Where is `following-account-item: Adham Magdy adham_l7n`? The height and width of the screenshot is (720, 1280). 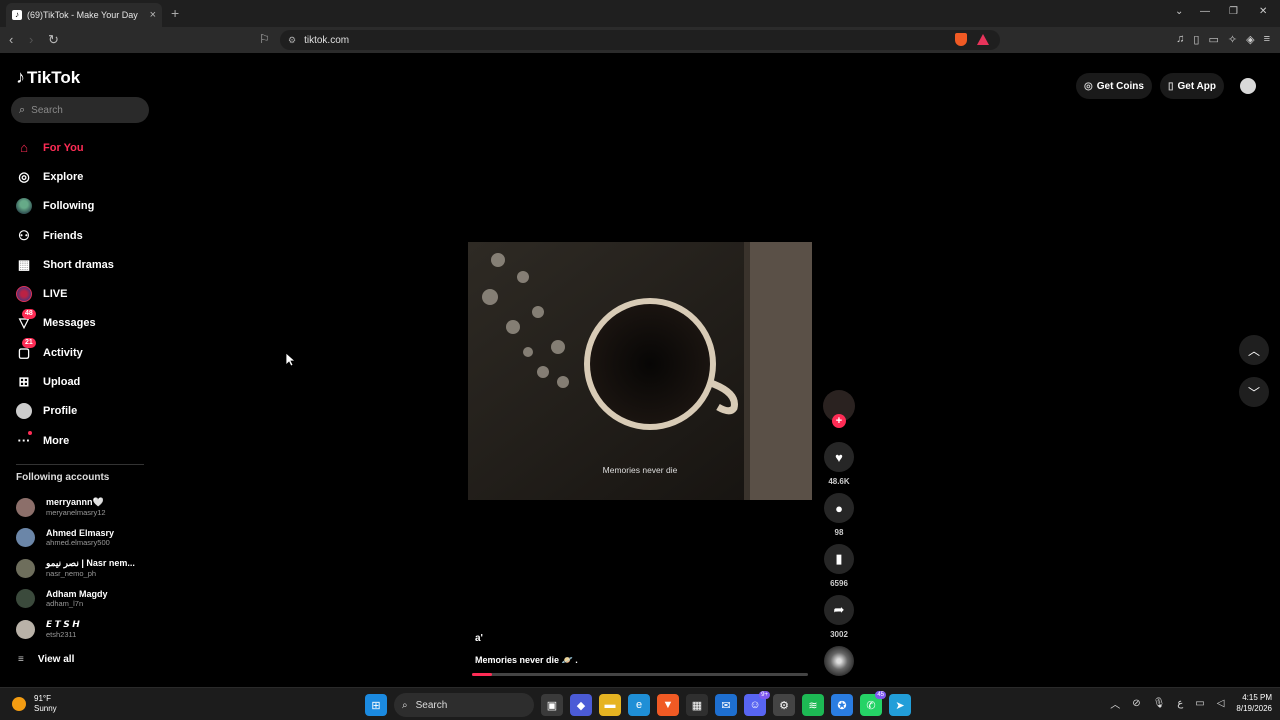 following-account-item: Adham Magdy adham_l7n is located at coordinates (75, 599).